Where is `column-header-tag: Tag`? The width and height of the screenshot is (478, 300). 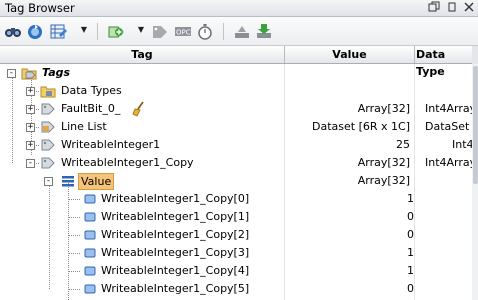
column-header-tag: Tag is located at coordinates (142, 54).